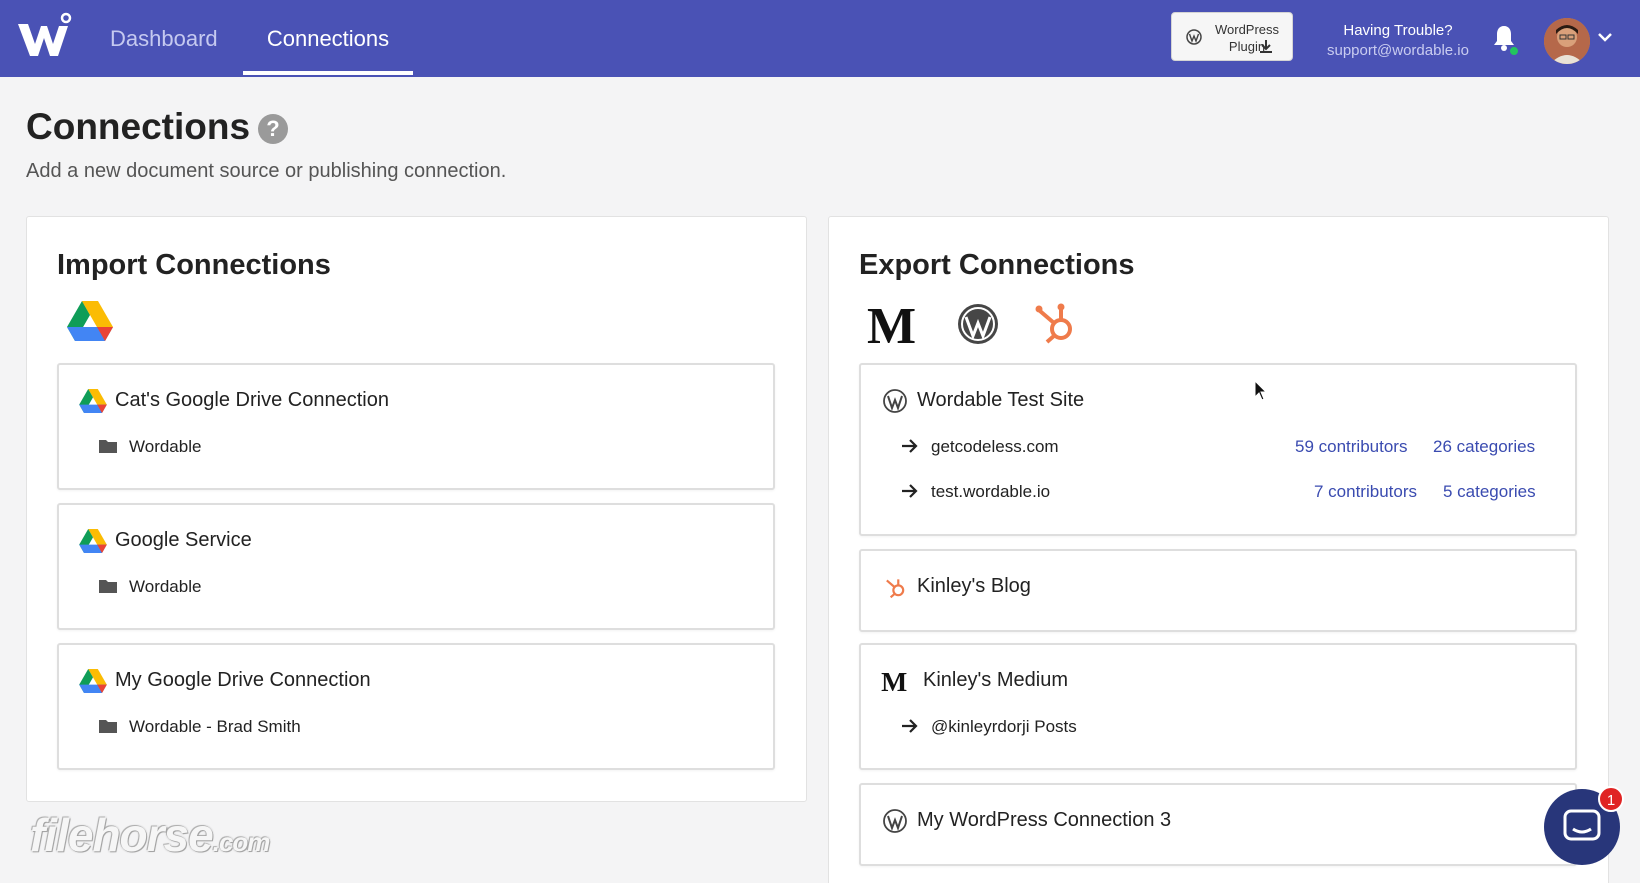  I want to click on export-panel-title: Export Connections, so click(997, 265).